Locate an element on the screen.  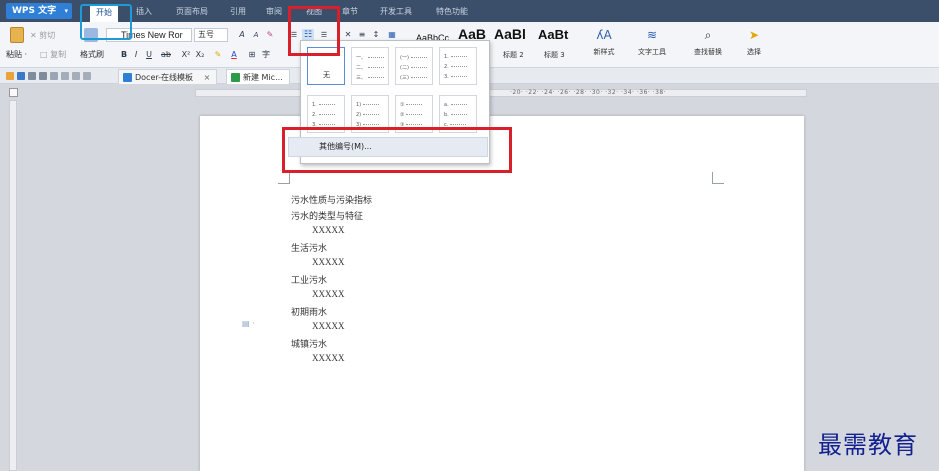
clear-format-icon: ✎ is located at coordinates (270, 35).